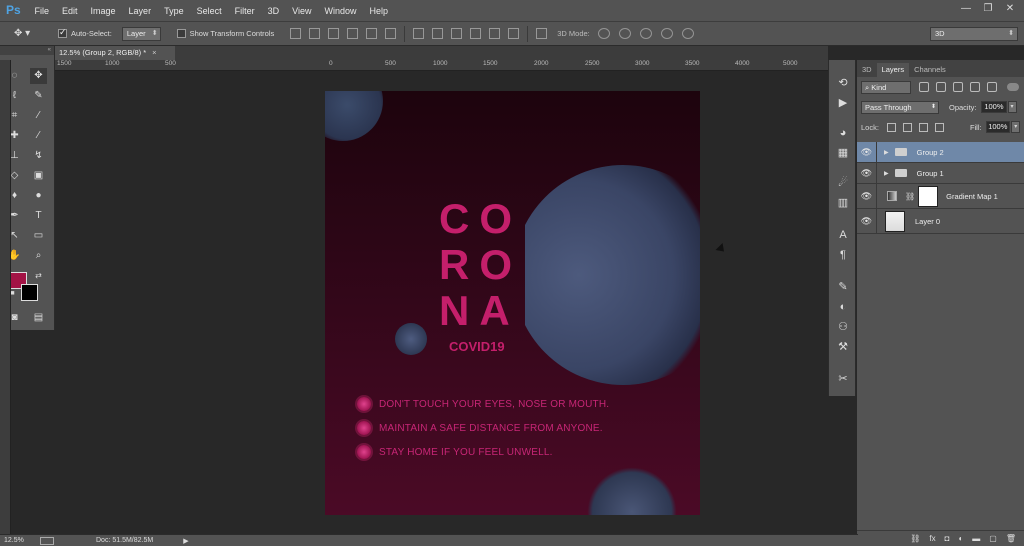 Image resolution: width=1024 pixels, height=546 pixels. I want to click on screen-mode-icon: ▤, so click(38, 318).